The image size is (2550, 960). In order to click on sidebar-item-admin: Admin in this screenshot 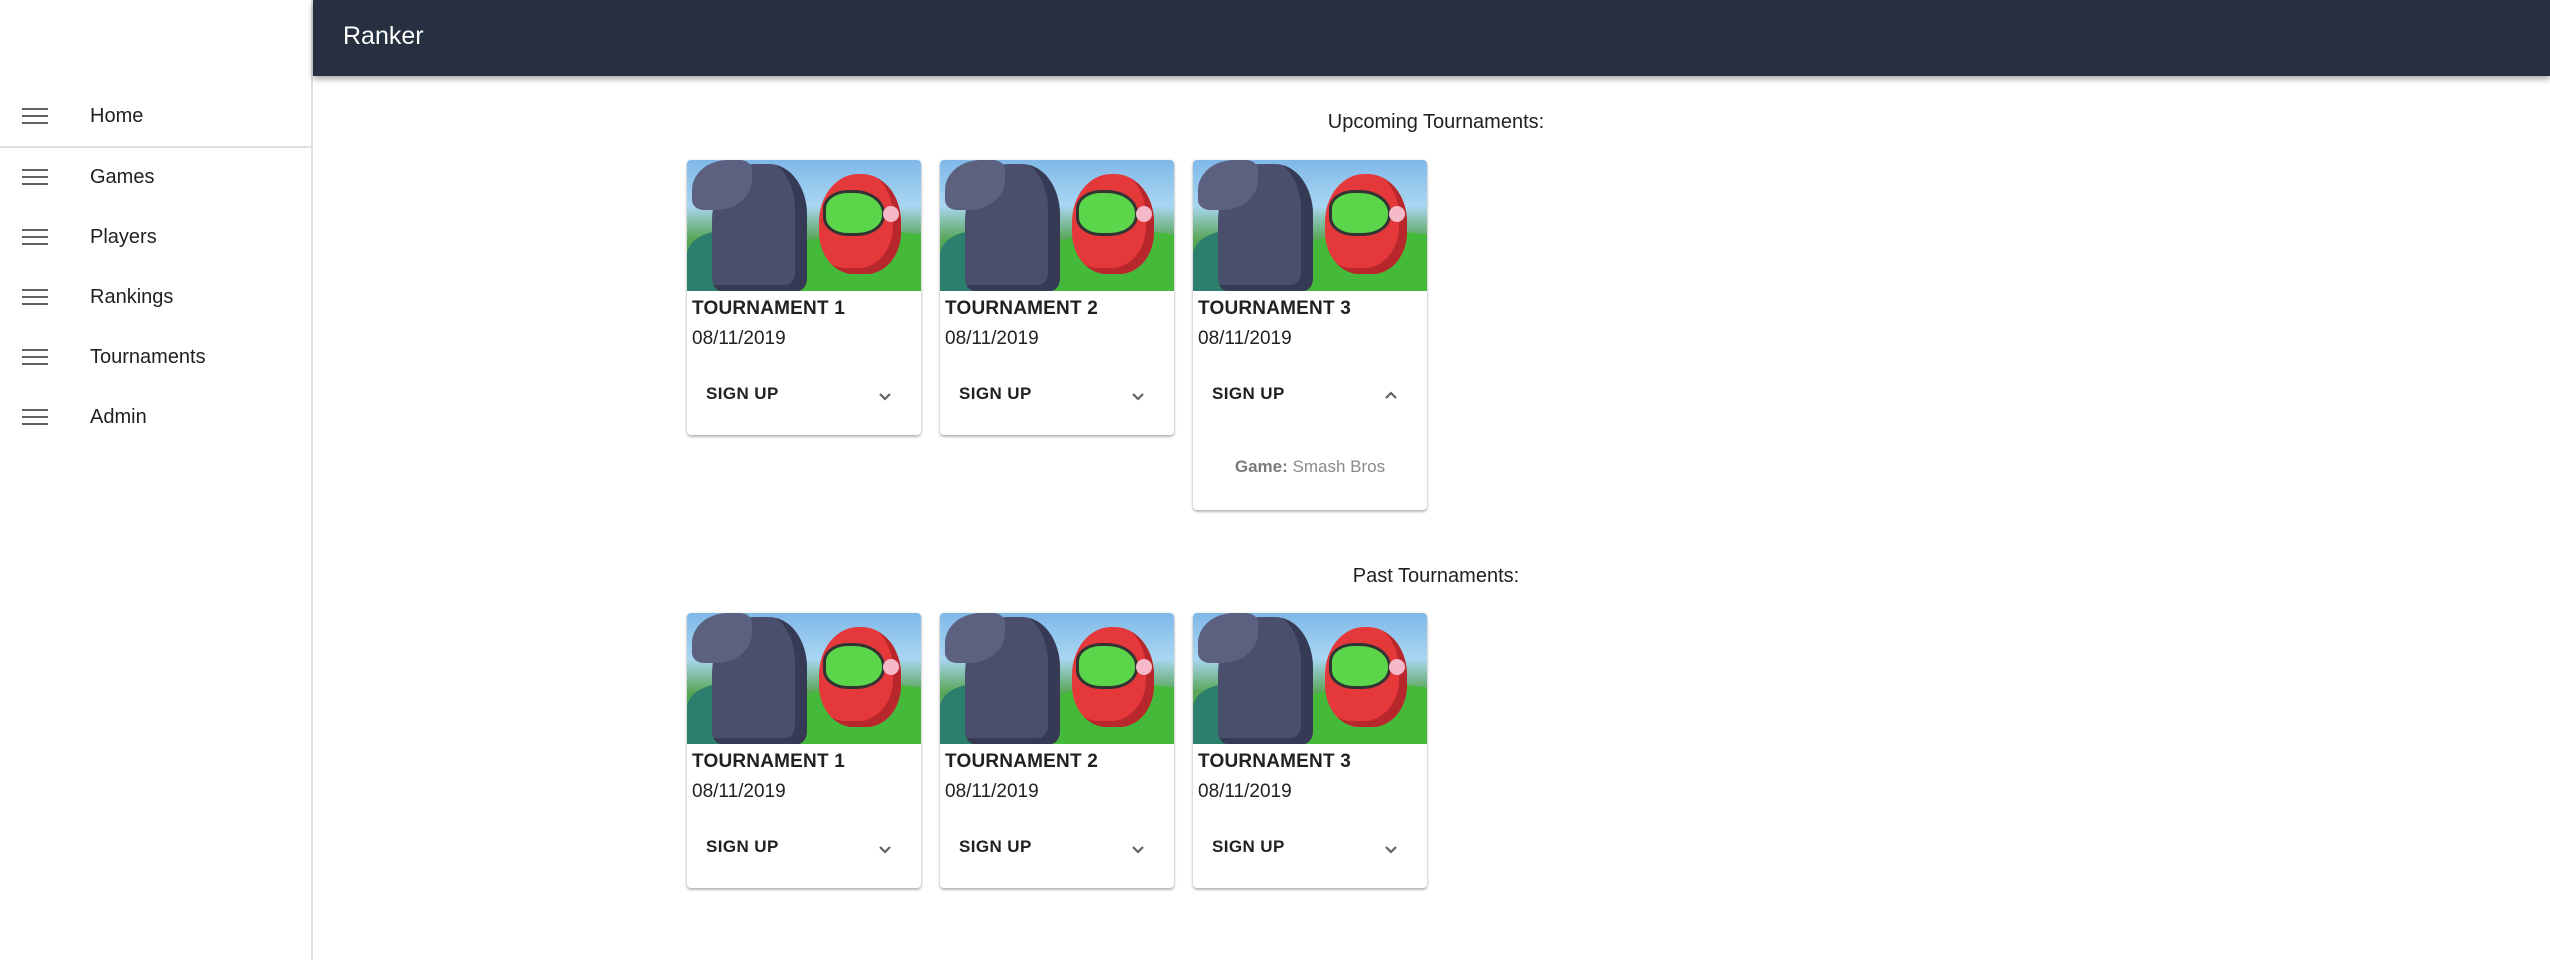, I will do `click(155, 417)`.